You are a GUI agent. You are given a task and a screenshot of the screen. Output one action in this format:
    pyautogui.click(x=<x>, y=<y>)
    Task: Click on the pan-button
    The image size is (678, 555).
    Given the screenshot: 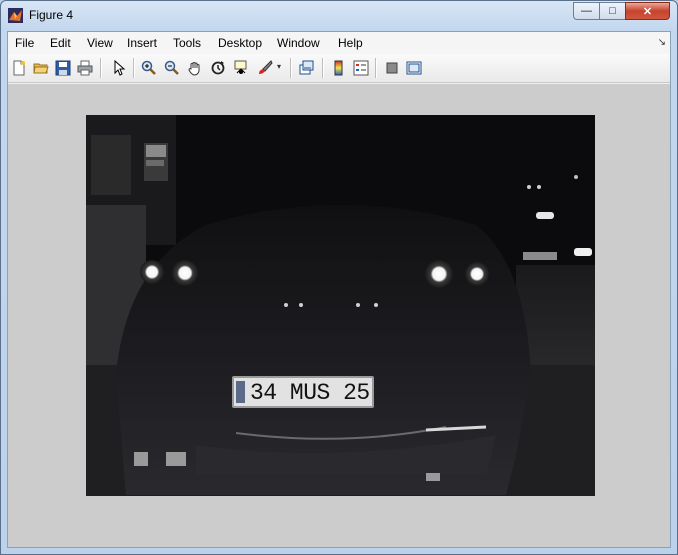 What is the action you would take?
    pyautogui.click(x=195, y=68)
    